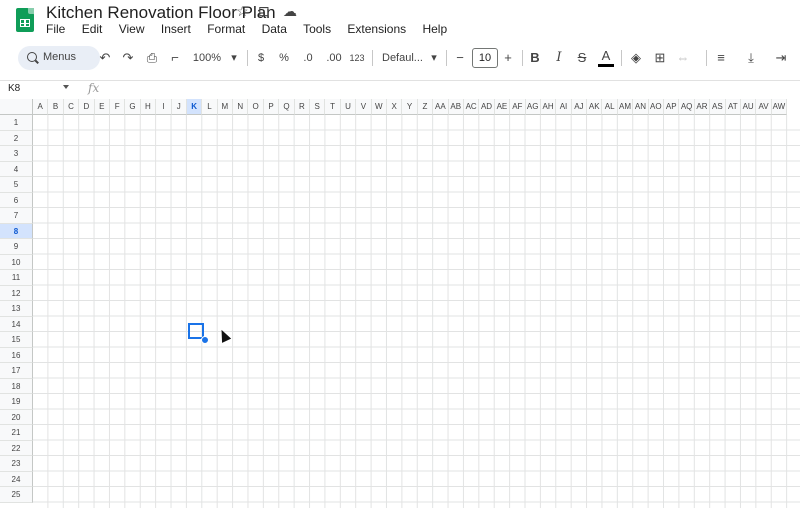 The height and width of the screenshot is (508, 800). I want to click on column-header: AB, so click(456, 107).